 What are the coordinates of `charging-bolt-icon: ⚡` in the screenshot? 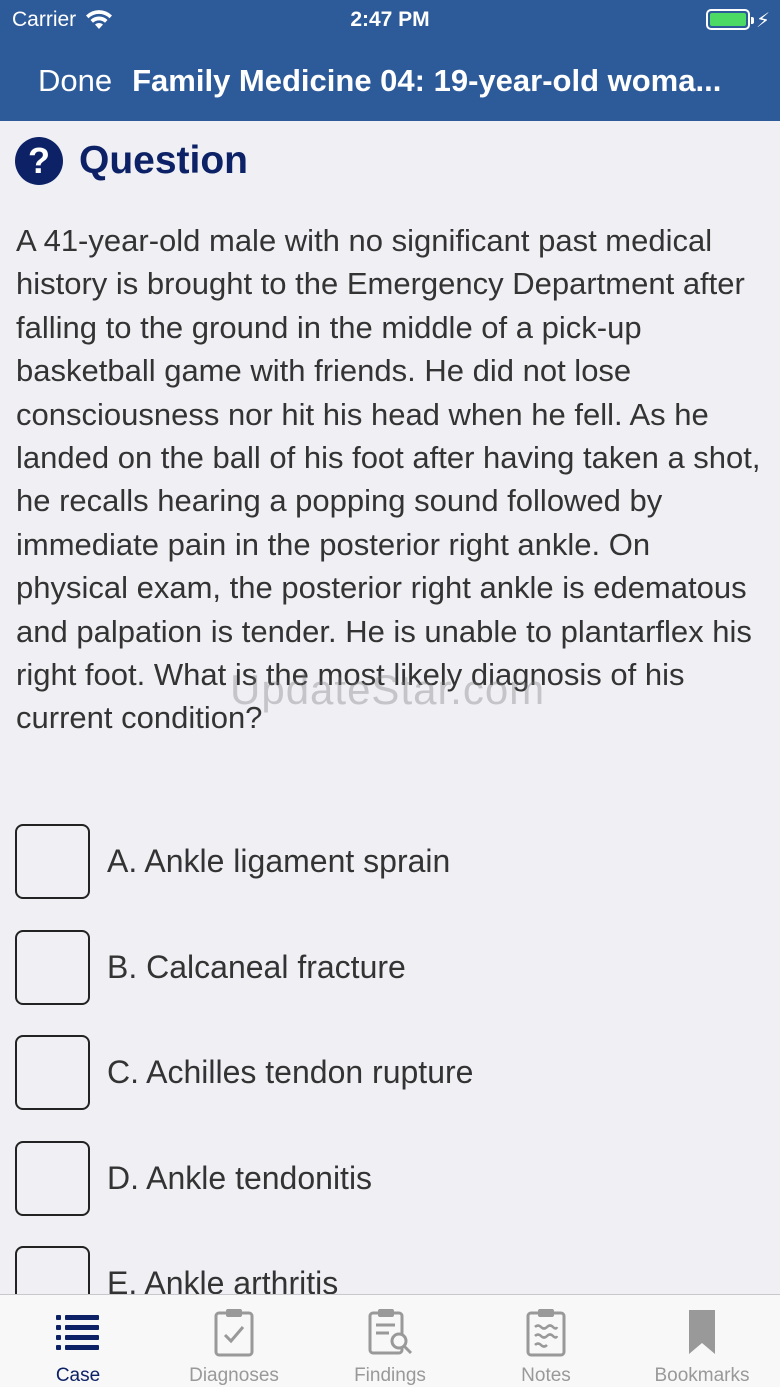 It's located at (762, 21).